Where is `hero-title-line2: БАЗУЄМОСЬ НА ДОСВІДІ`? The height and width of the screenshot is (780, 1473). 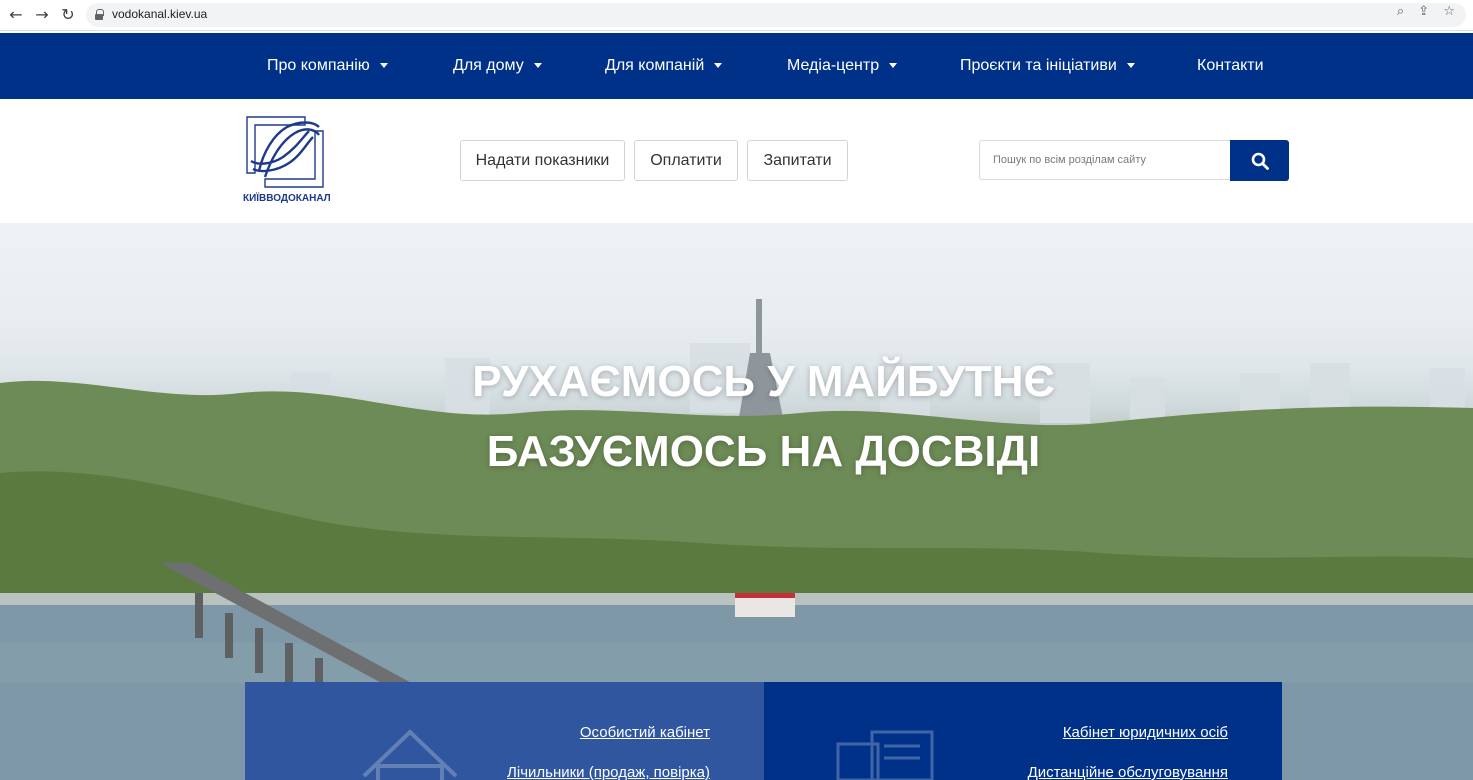 hero-title-line2: БАЗУЄМОСЬ НА ДОСВІДІ is located at coordinates (763, 451).